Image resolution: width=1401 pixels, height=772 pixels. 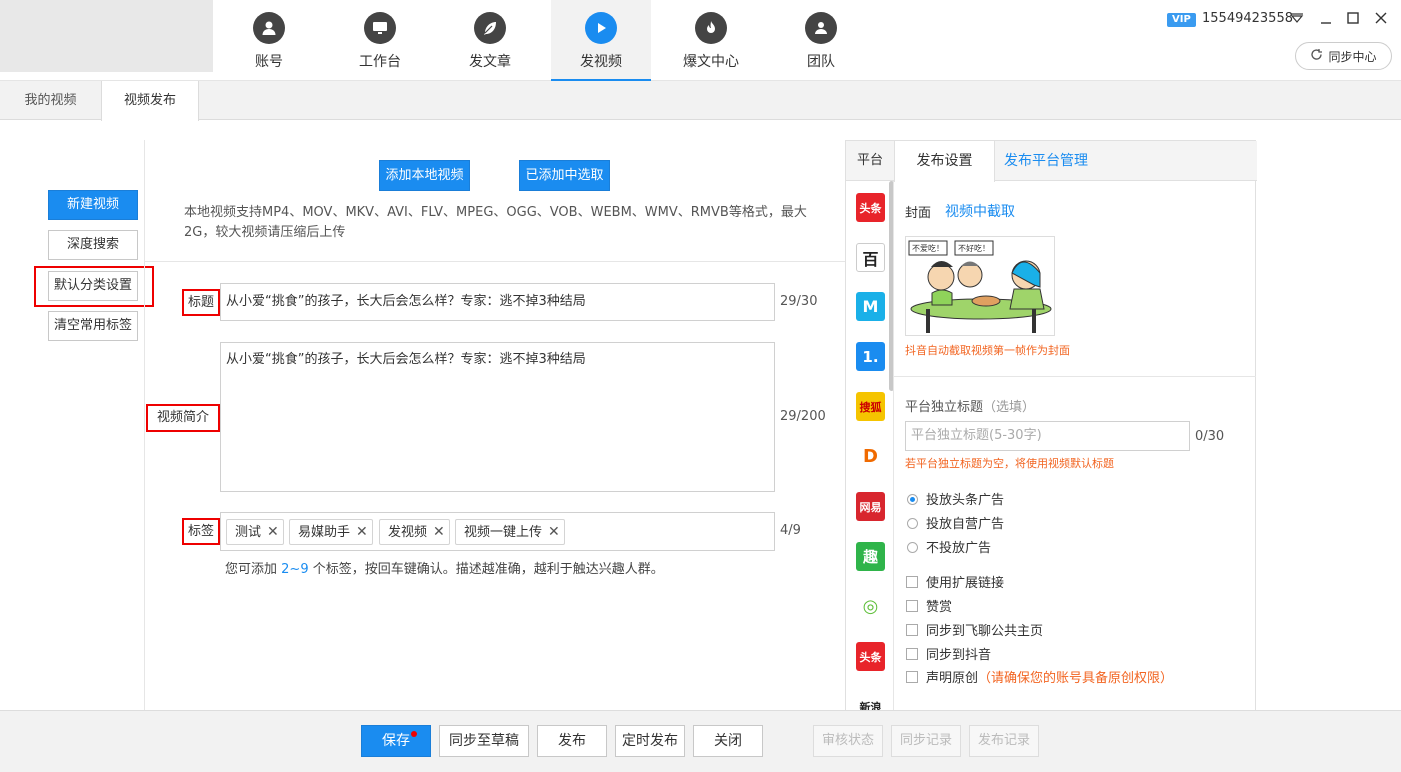 What do you see at coordinates (490, 40) in the screenshot?
I see `nav-article: 发文章` at bounding box center [490, 40].